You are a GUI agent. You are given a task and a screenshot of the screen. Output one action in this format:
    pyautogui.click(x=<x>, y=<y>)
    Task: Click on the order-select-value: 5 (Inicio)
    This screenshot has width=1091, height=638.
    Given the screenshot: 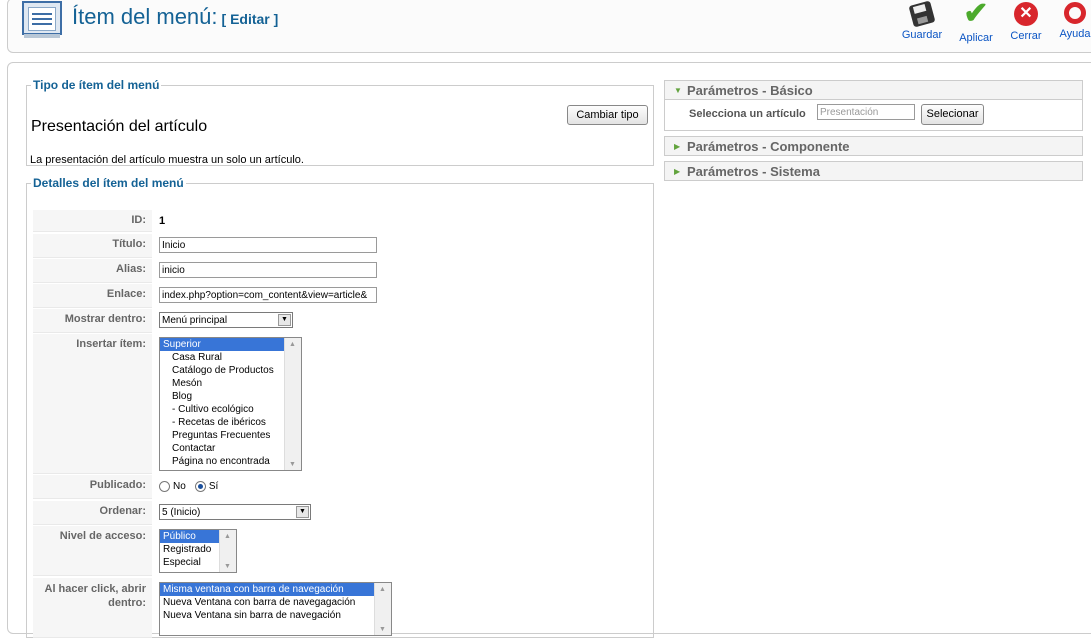 What is the action you would take?
    pyautogui.click(x=181, y=512)
    